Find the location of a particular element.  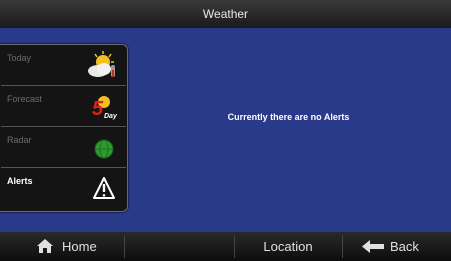

home-icon is located at coordinates (45, 246).